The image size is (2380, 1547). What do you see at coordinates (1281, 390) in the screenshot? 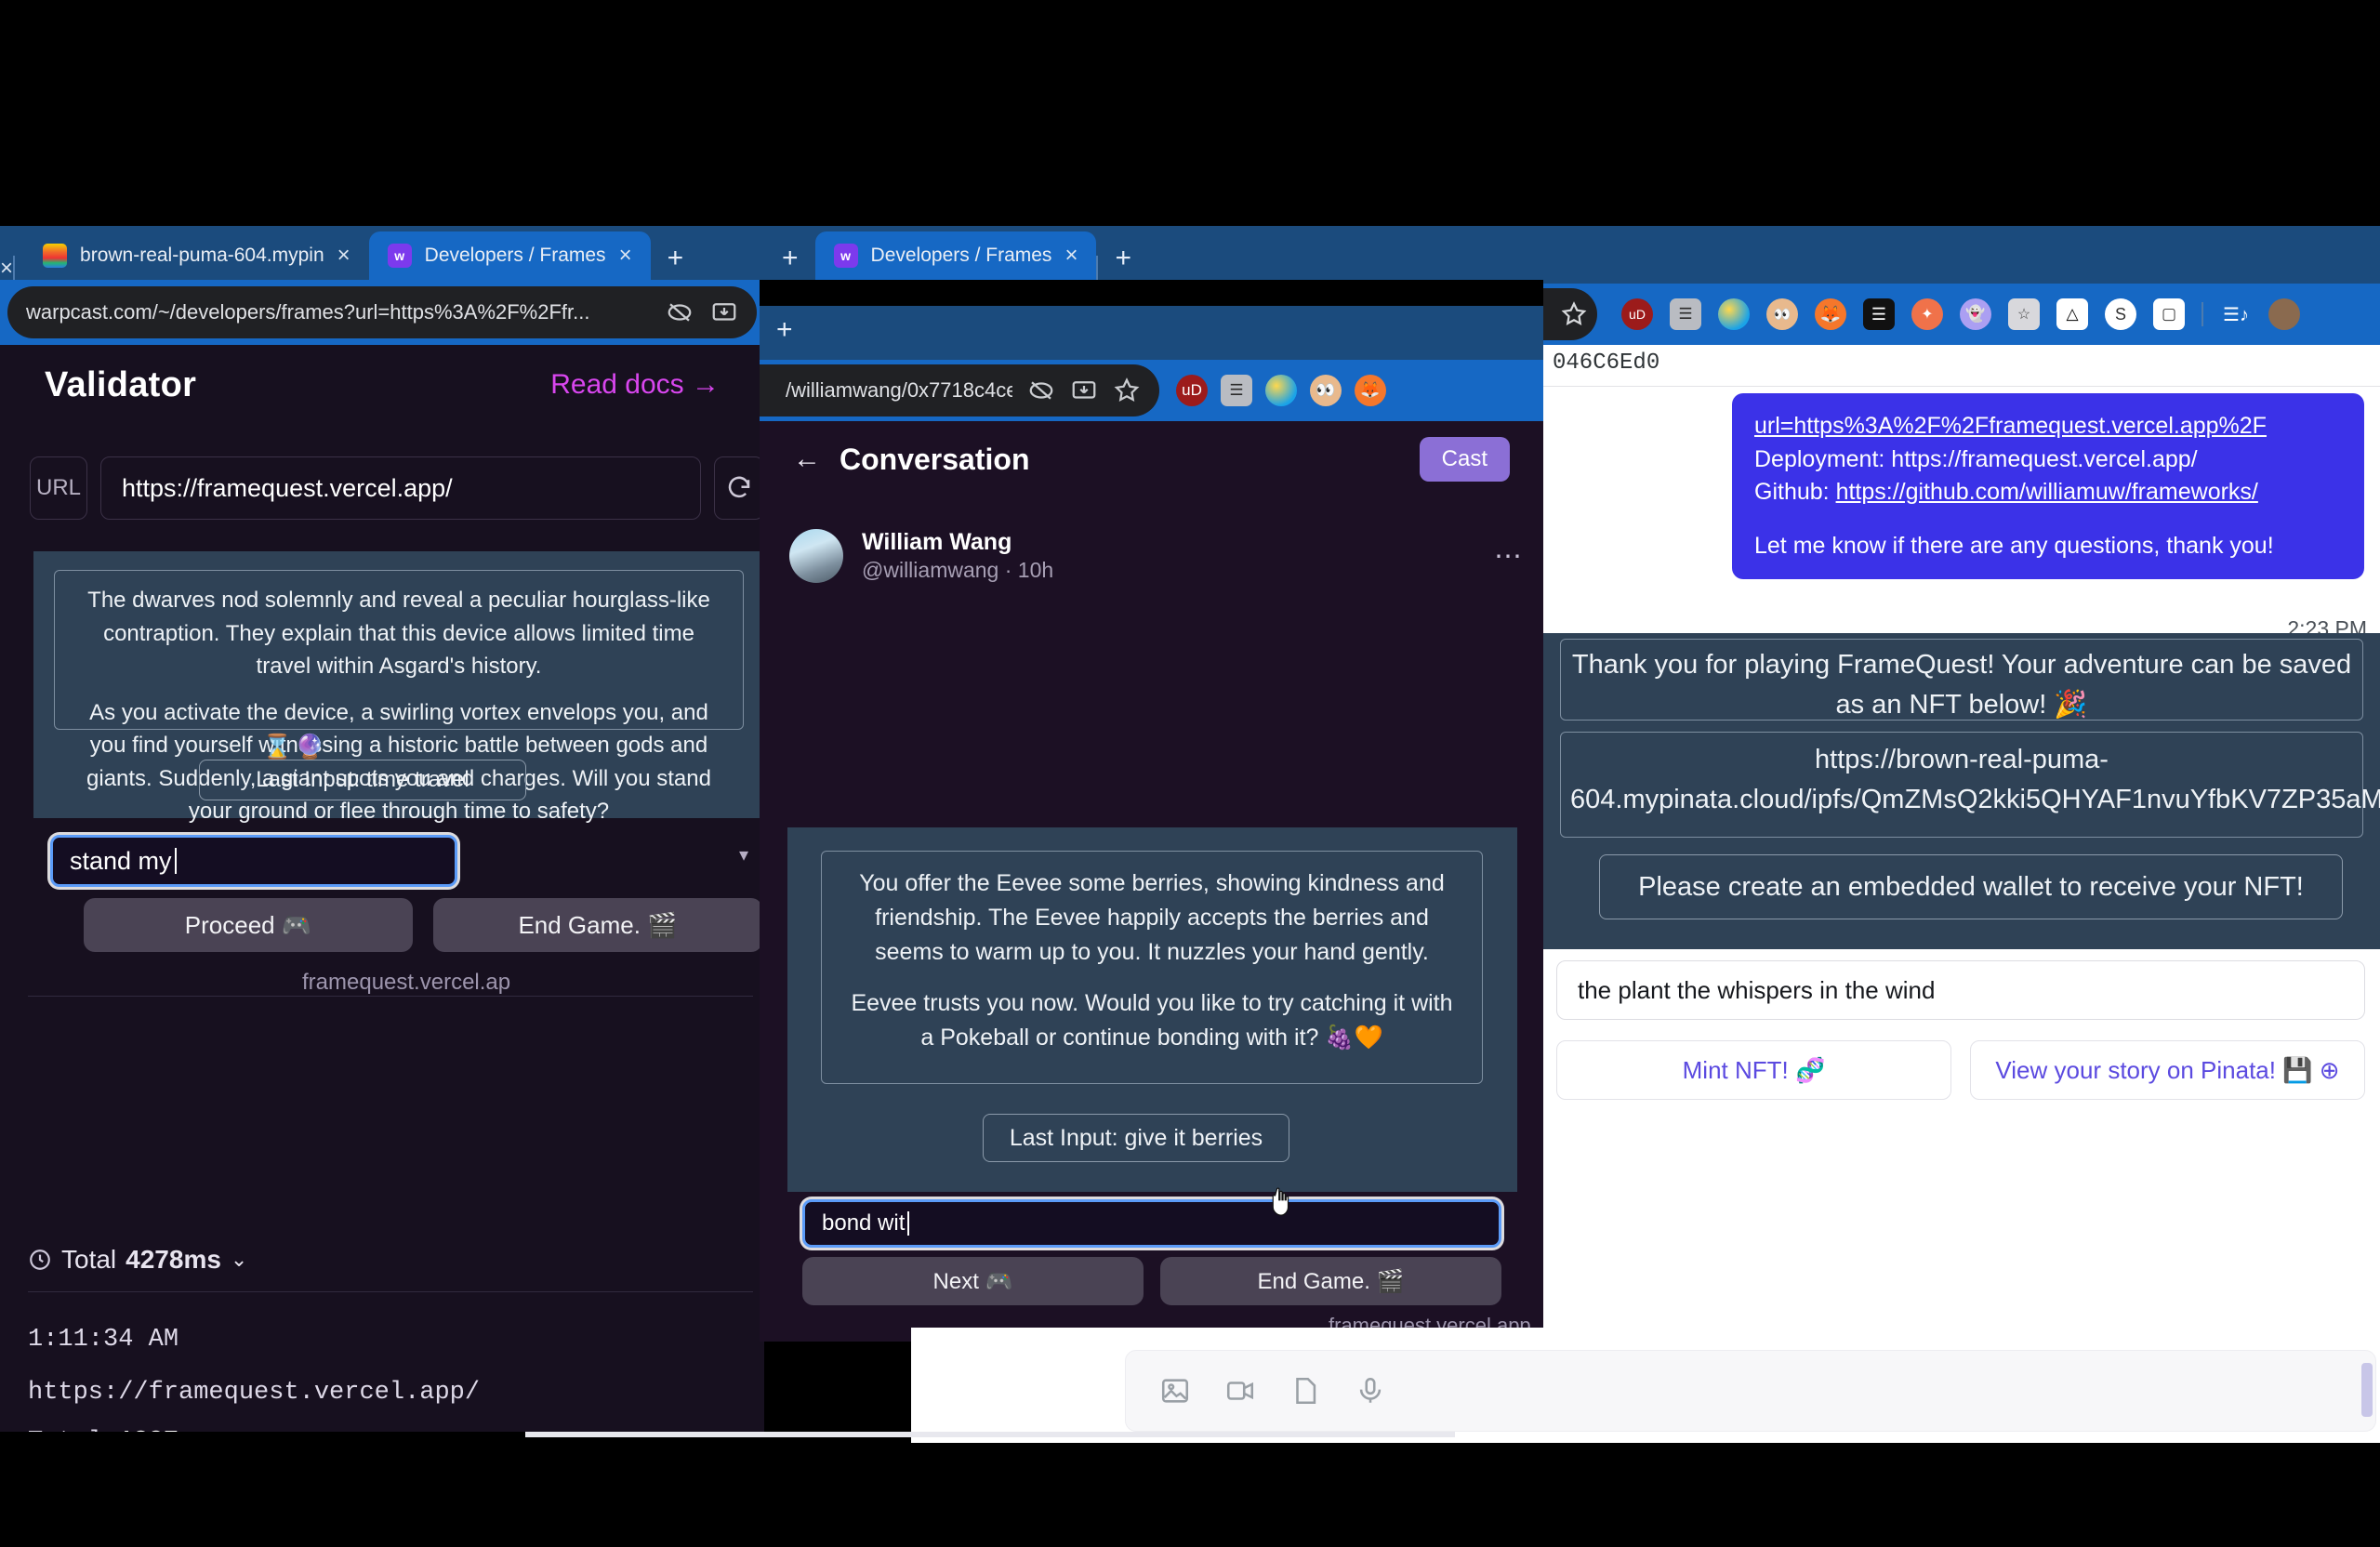
I see `brave-wallet-icon` at bounding box center [1281, 390].